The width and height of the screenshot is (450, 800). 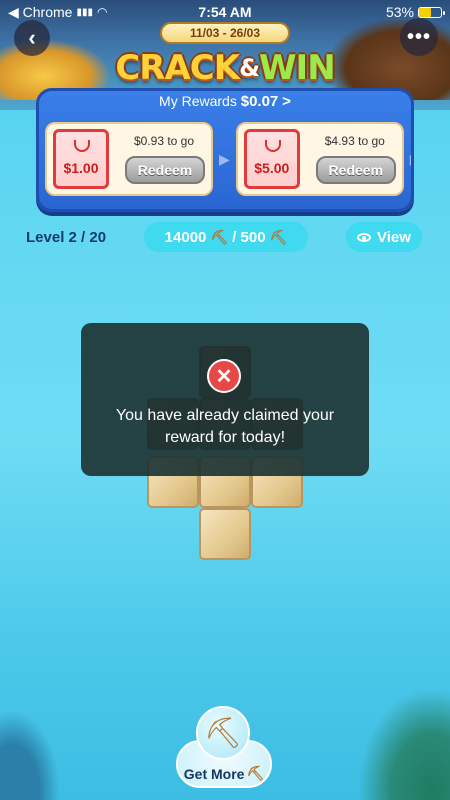 I want to click on wifi-icon: ◠, so click(x=102, y=12).